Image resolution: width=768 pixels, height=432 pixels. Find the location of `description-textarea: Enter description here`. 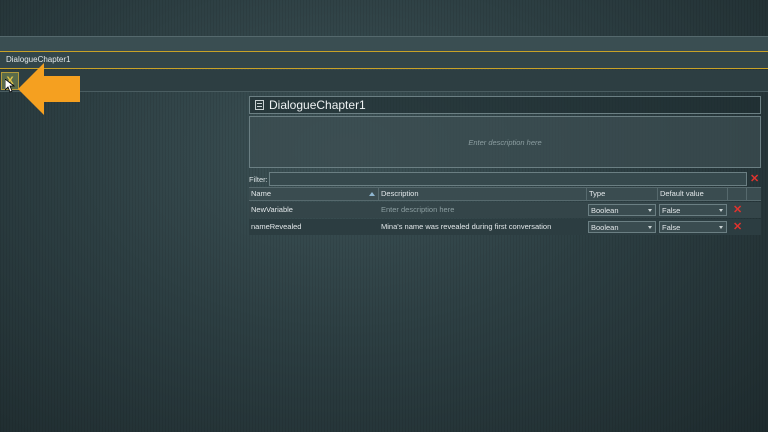

description-textarea: Enter description here is located at coordinates (505, 142).